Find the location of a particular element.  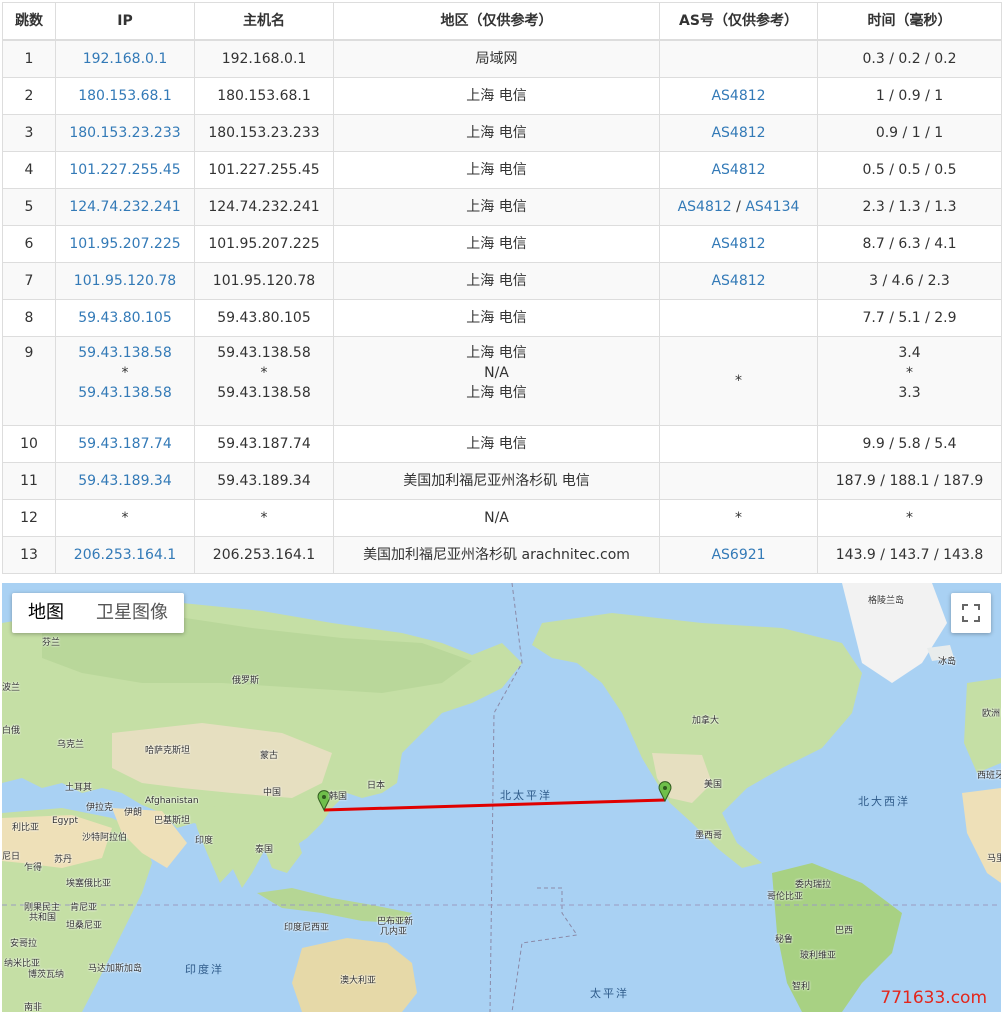

hostname-line: 59.43.138.58 is located at coordinates (264, 393).